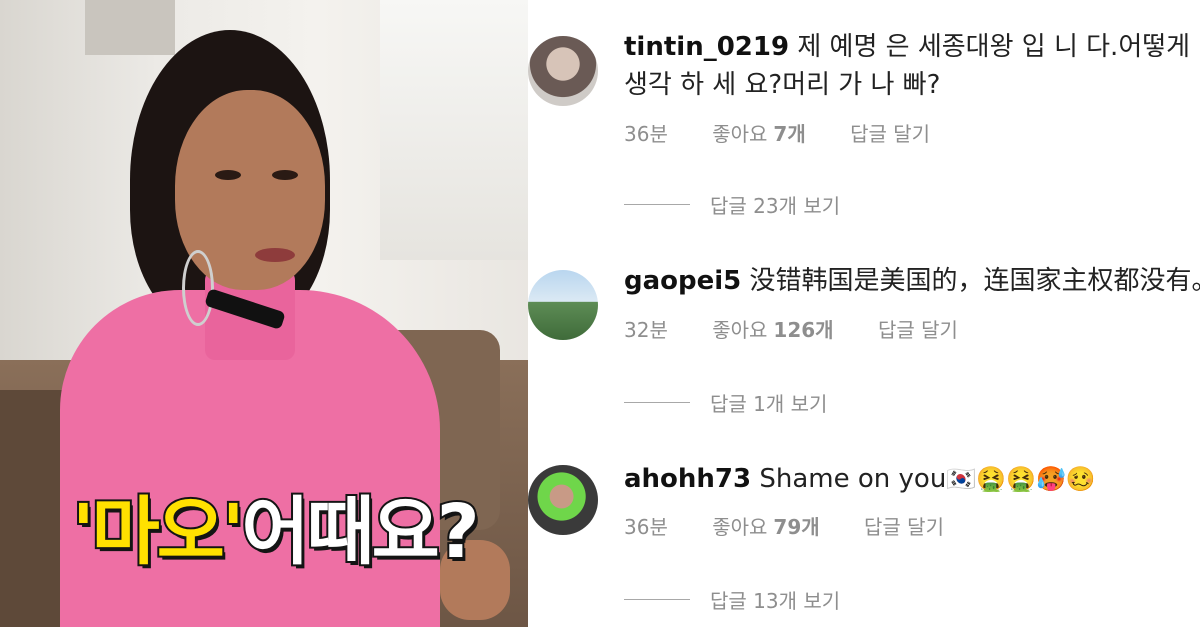 The image size is (1200, 627). Describe the element at coordinates (285, 175) in the screenshot. I see `person-eye-right` at that location.